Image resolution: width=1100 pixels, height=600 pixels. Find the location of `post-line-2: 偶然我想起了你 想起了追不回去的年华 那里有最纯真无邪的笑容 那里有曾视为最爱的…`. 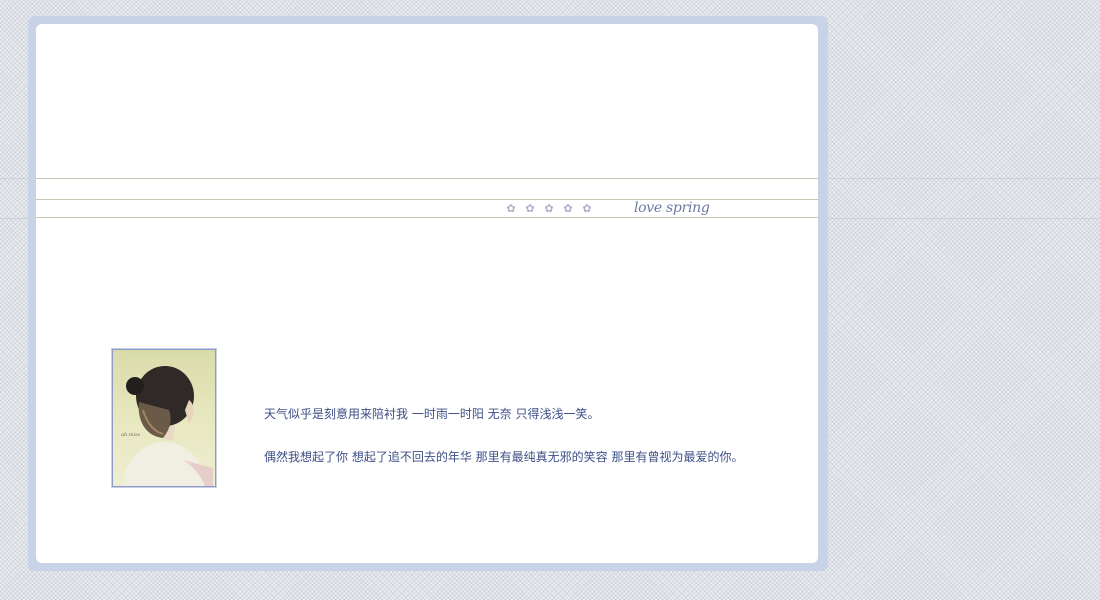

post-line-2: 偶然我想起了你 想起了追不回去的年华 那里有最纯真无邪的笑容 那里有曾视为最爱的… is located at coordinates (504, 457).